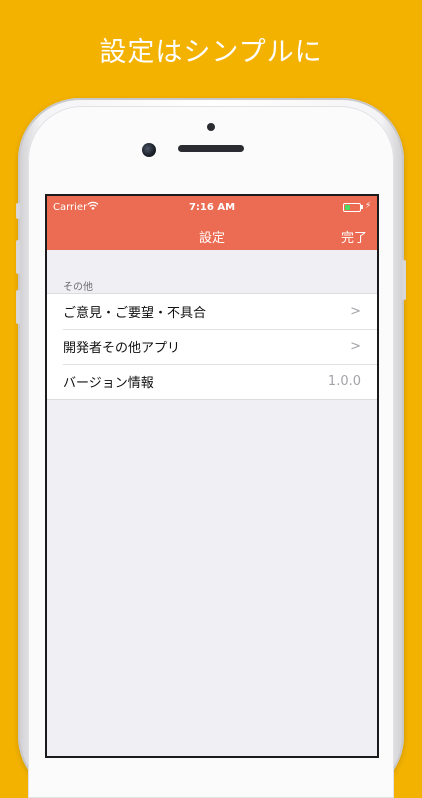 The width and height of the screenshot is (422, 798). Describe the element at coordinates (344, 381) in the screenshot. I see `version-value: 1.0.0` at that location.